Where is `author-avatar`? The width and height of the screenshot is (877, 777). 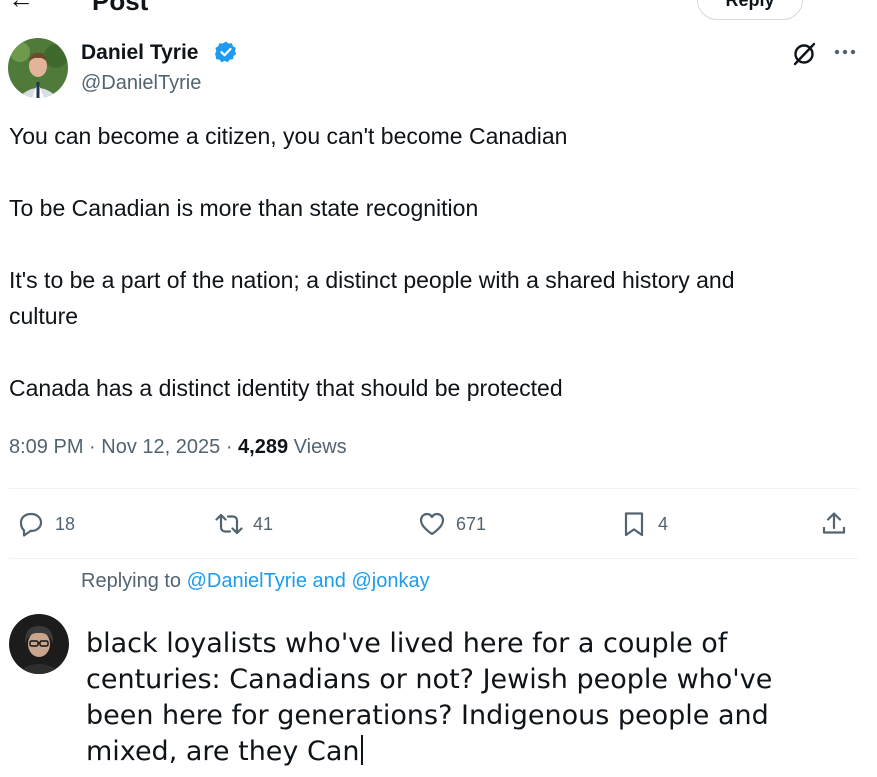
author-avatar is located at coordinates (38, 68).